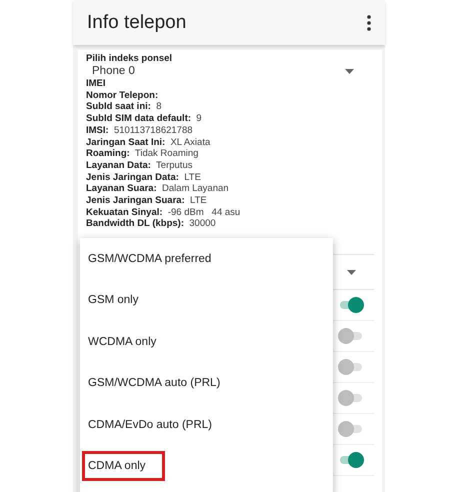  Describe the element at coordinates (230, 71) in the screenshot. I see `phone-index-dropdown: Phone 0` at that location.